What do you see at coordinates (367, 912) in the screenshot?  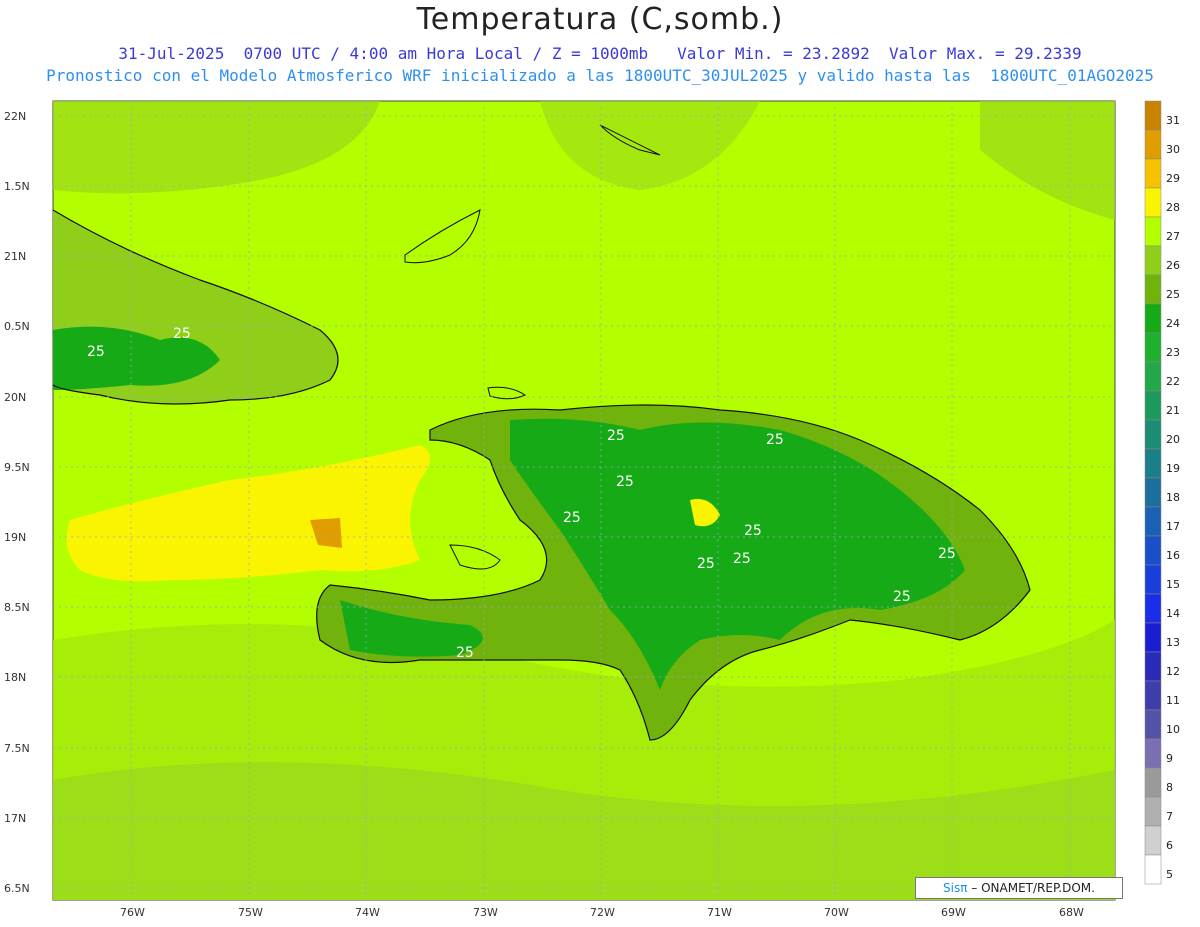 I see `lon-label: 74W` at bounding box center [367, 912].